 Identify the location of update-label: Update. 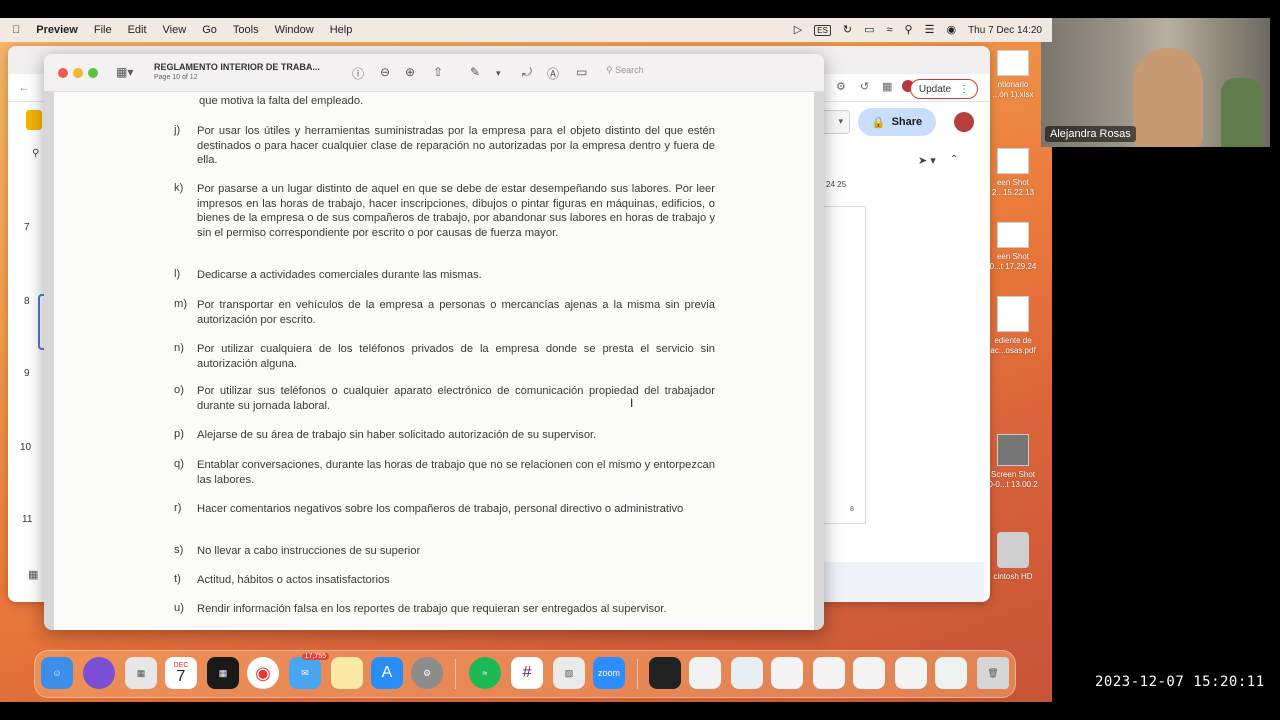
(935, 89).